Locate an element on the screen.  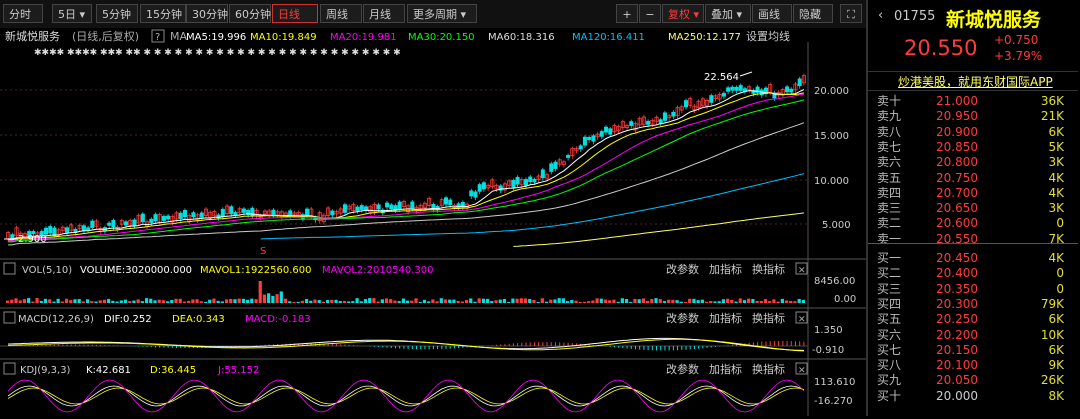
tab-daily: 日线 is located at coordinates (295, 13).